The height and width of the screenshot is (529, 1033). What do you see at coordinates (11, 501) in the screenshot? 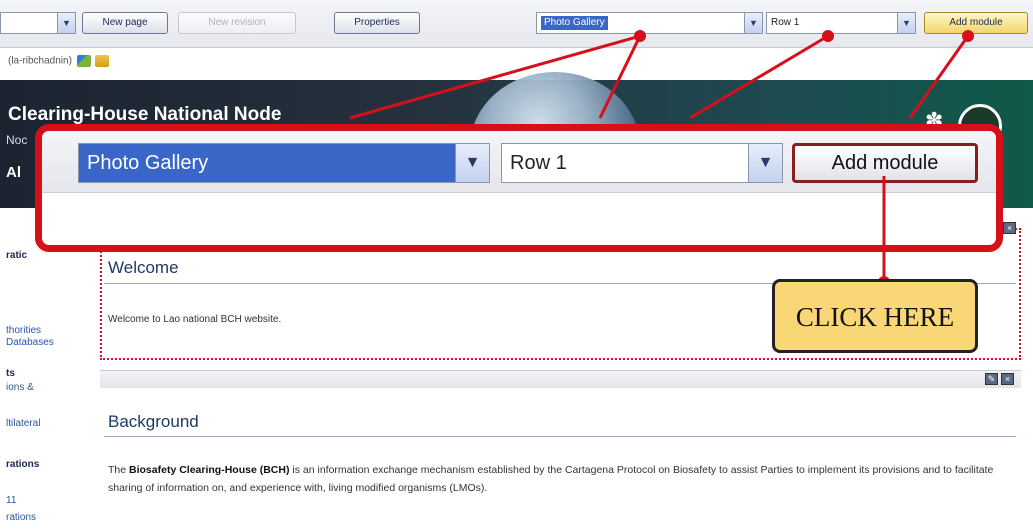
I see `sidebar-link: 11` at bounding box center [11, 501].